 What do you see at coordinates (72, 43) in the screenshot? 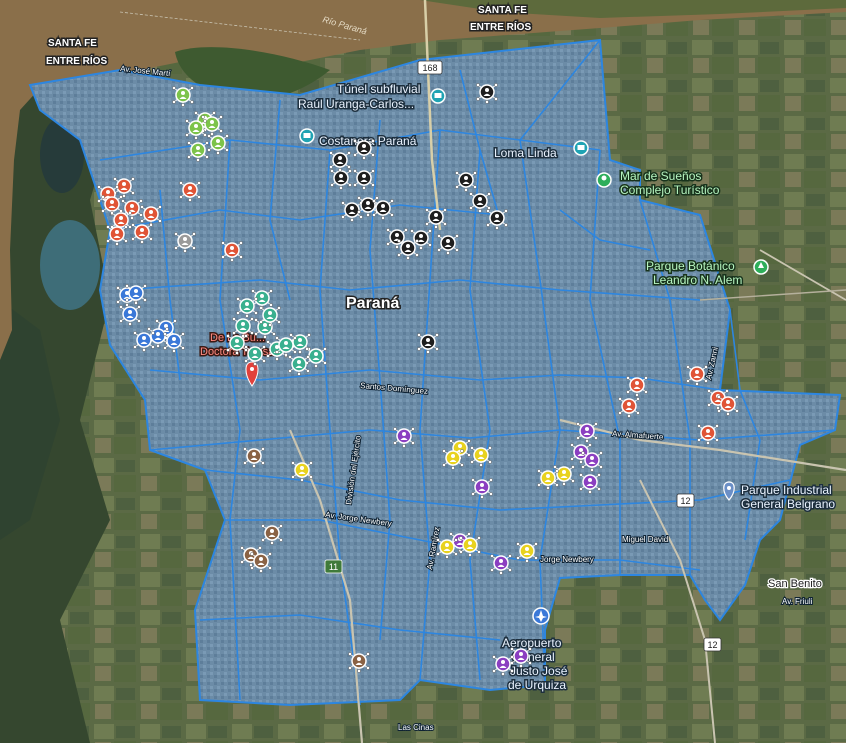
I see `province-label-santa-fe-west: SANTA FE` at bounding box center [72, 43].